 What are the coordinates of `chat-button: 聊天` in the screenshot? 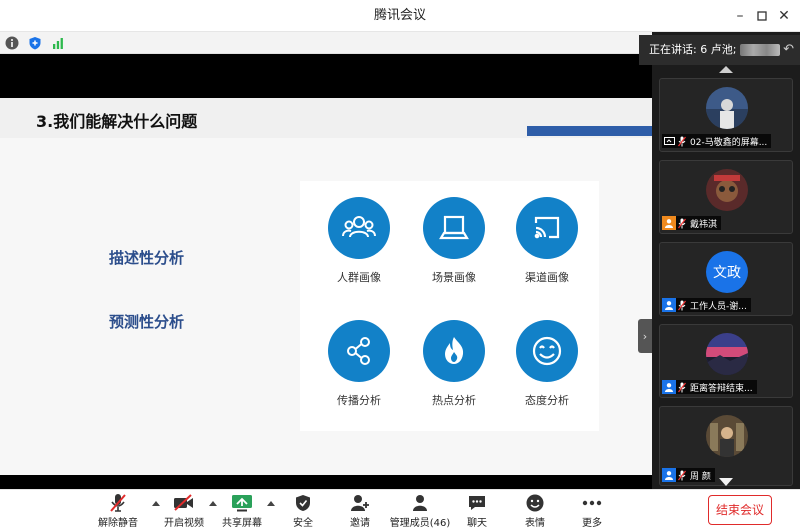 It's located at (477, 511).